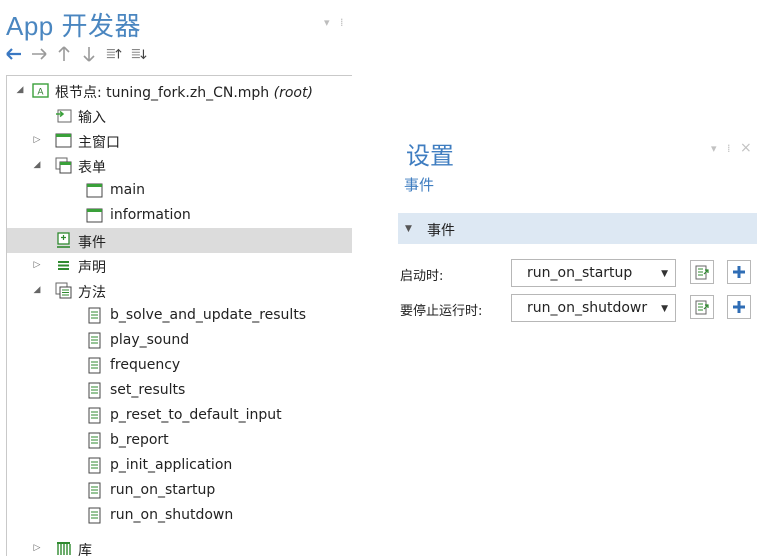  Describe the element at coordinates (664, 274) in the screenshot. I see `dropdown-arrow-icon: ▼` at that location.